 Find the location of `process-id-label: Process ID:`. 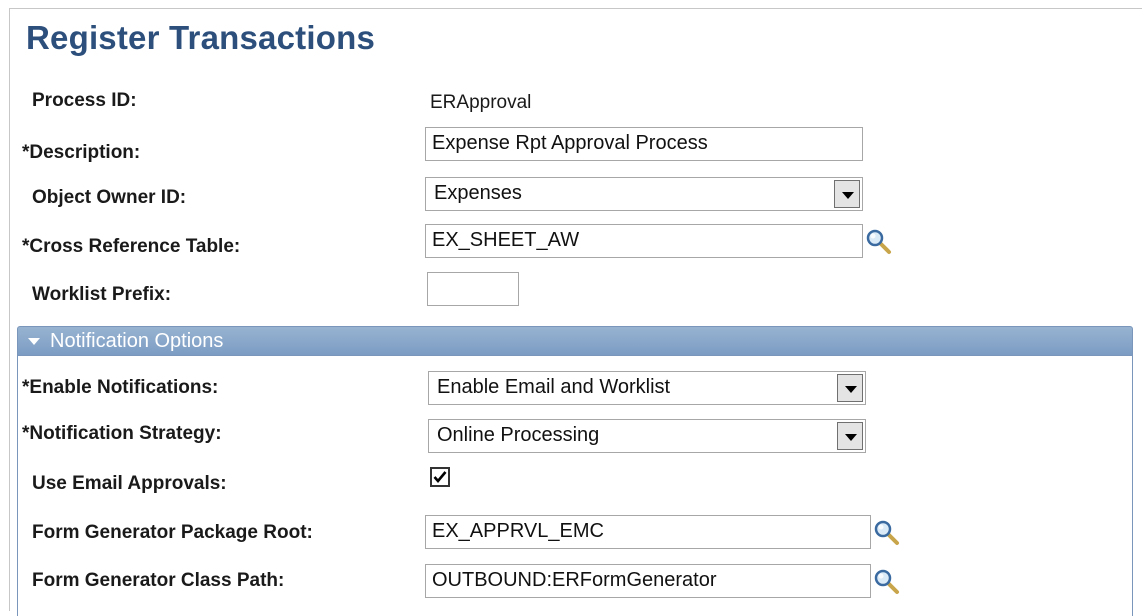

process-id-label: Process ID: is located at coordinates (84, 100).